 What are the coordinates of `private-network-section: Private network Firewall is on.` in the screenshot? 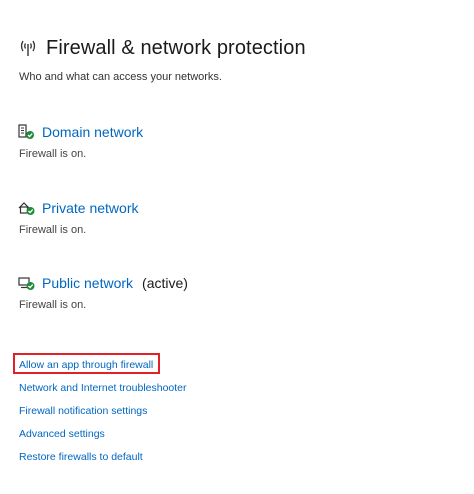 It's located at (78, 218).